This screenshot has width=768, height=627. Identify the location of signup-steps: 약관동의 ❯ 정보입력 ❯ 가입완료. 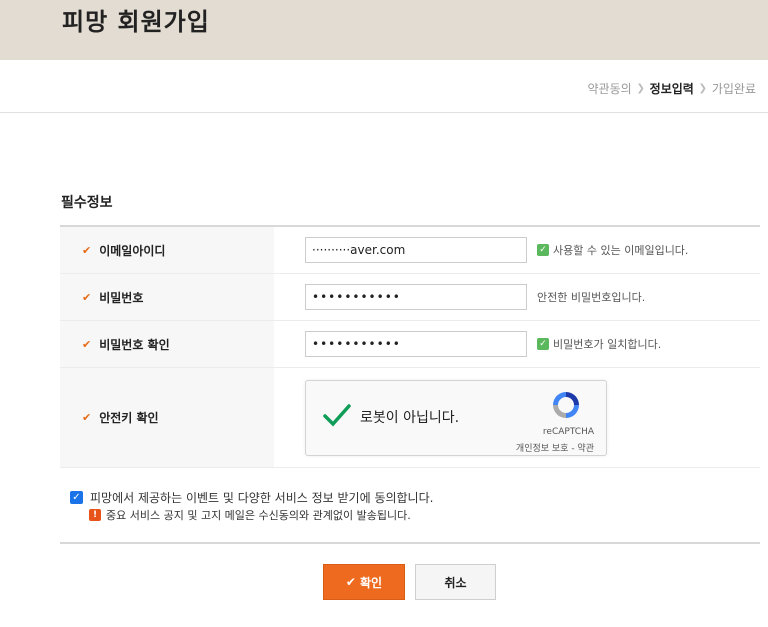
(671, 88).